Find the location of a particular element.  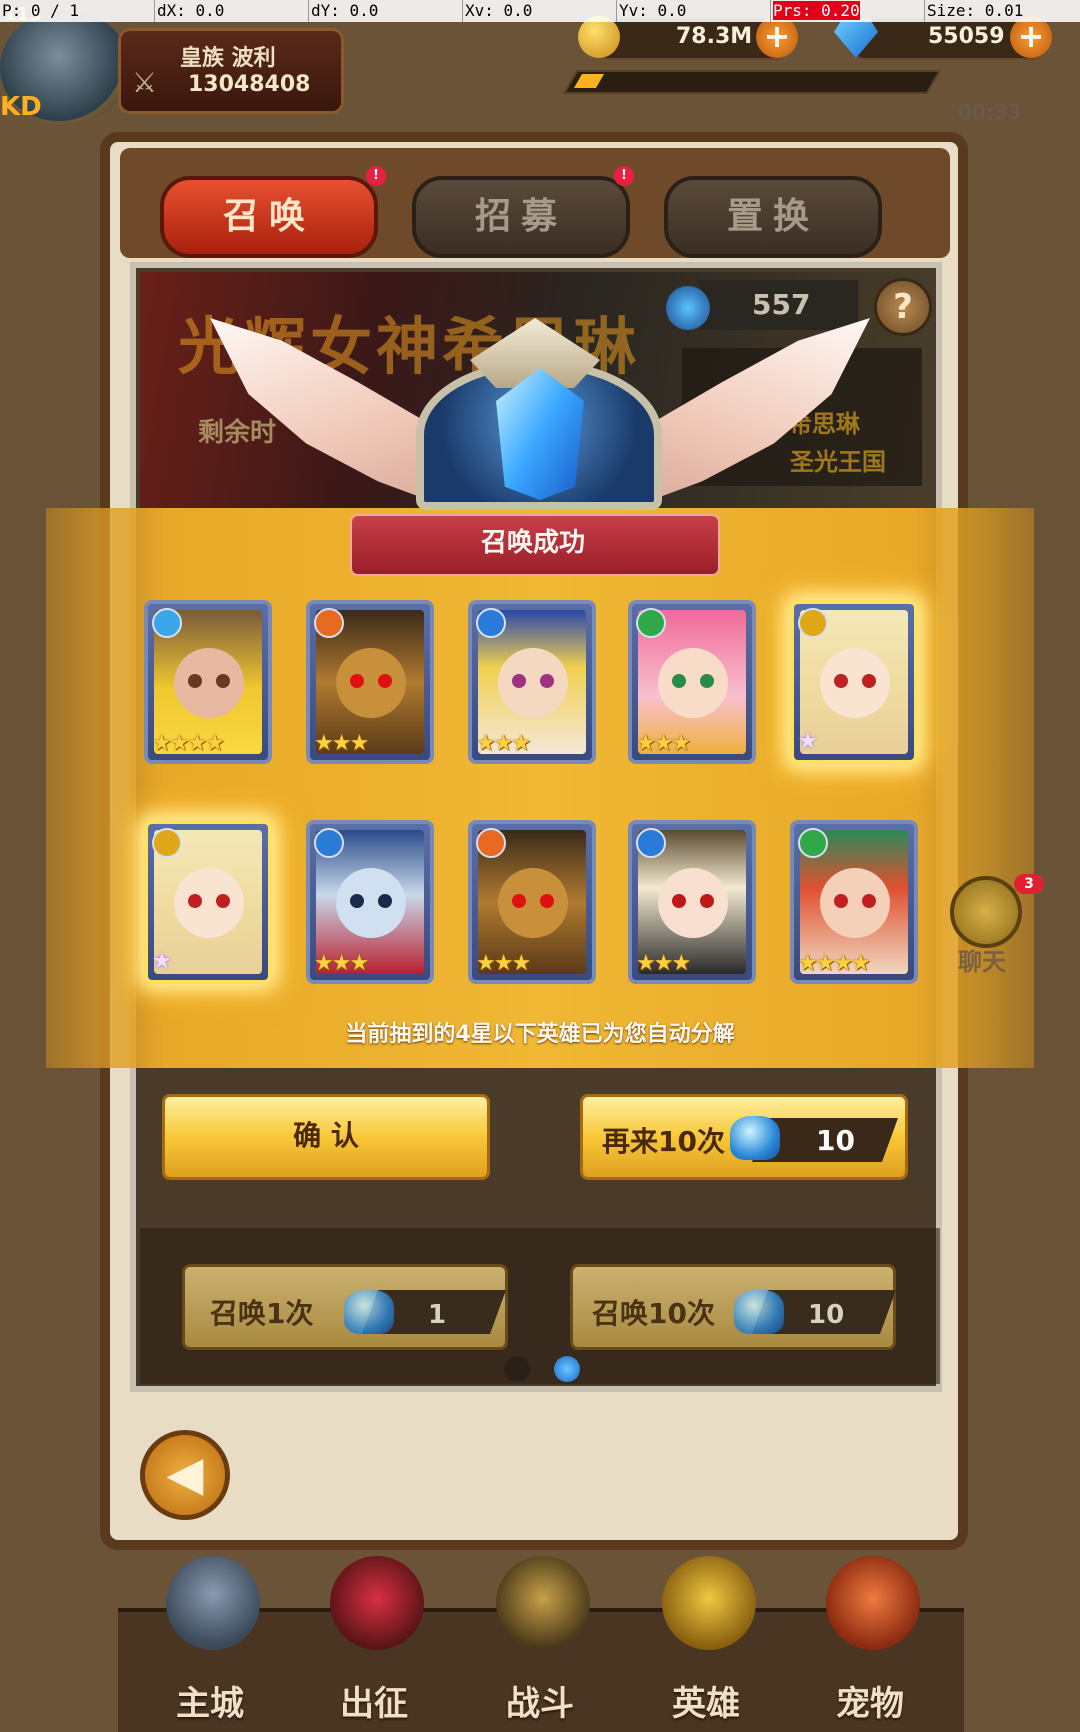

debug-prs: Prs: 0.20 is located at coordinates (847, 11).